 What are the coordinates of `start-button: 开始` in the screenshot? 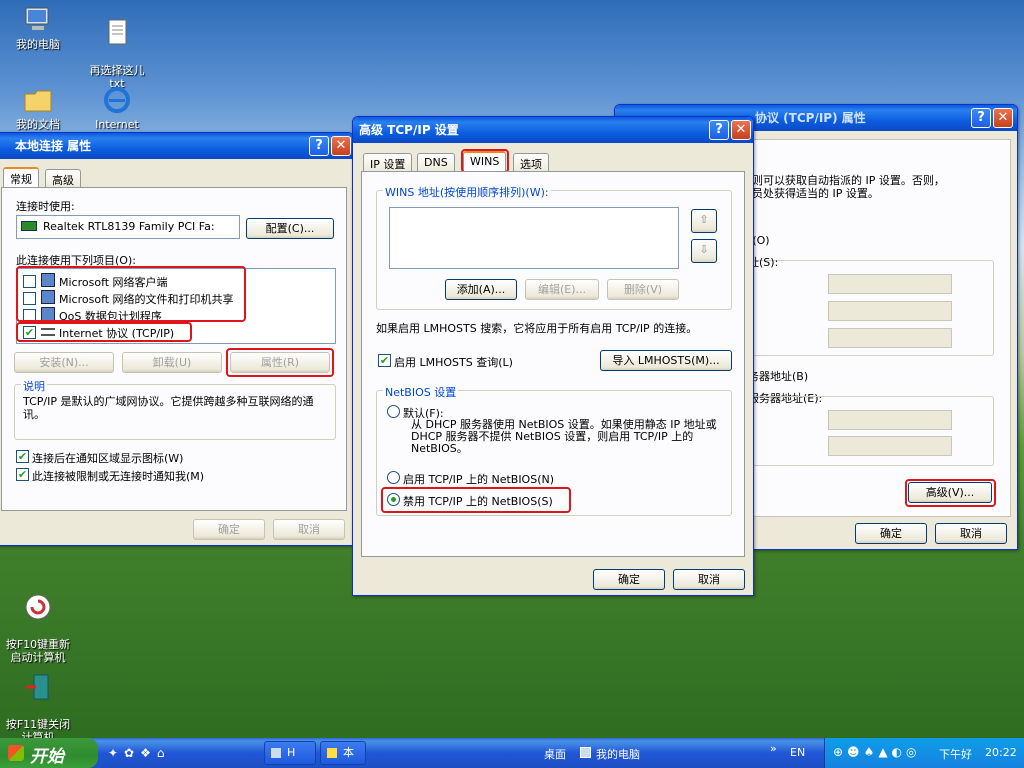 It's located at (49, 753).